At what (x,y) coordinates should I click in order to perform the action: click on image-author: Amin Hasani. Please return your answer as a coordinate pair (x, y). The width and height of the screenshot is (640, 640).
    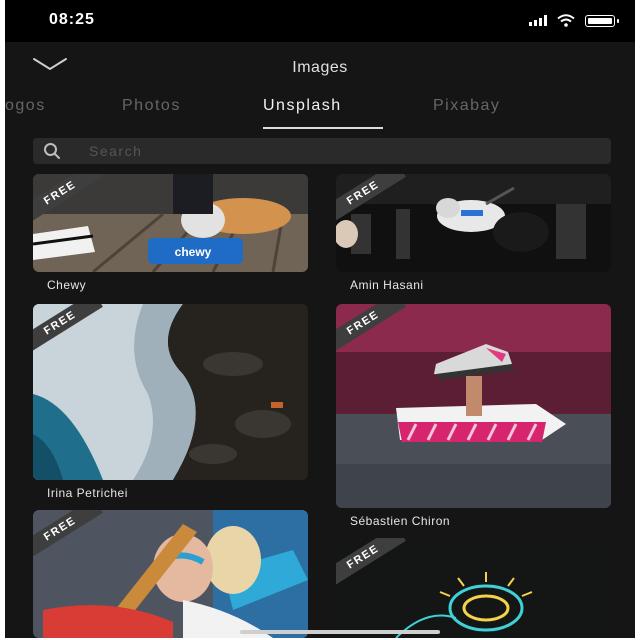
    Looking at the image, I should click on (387, 285).